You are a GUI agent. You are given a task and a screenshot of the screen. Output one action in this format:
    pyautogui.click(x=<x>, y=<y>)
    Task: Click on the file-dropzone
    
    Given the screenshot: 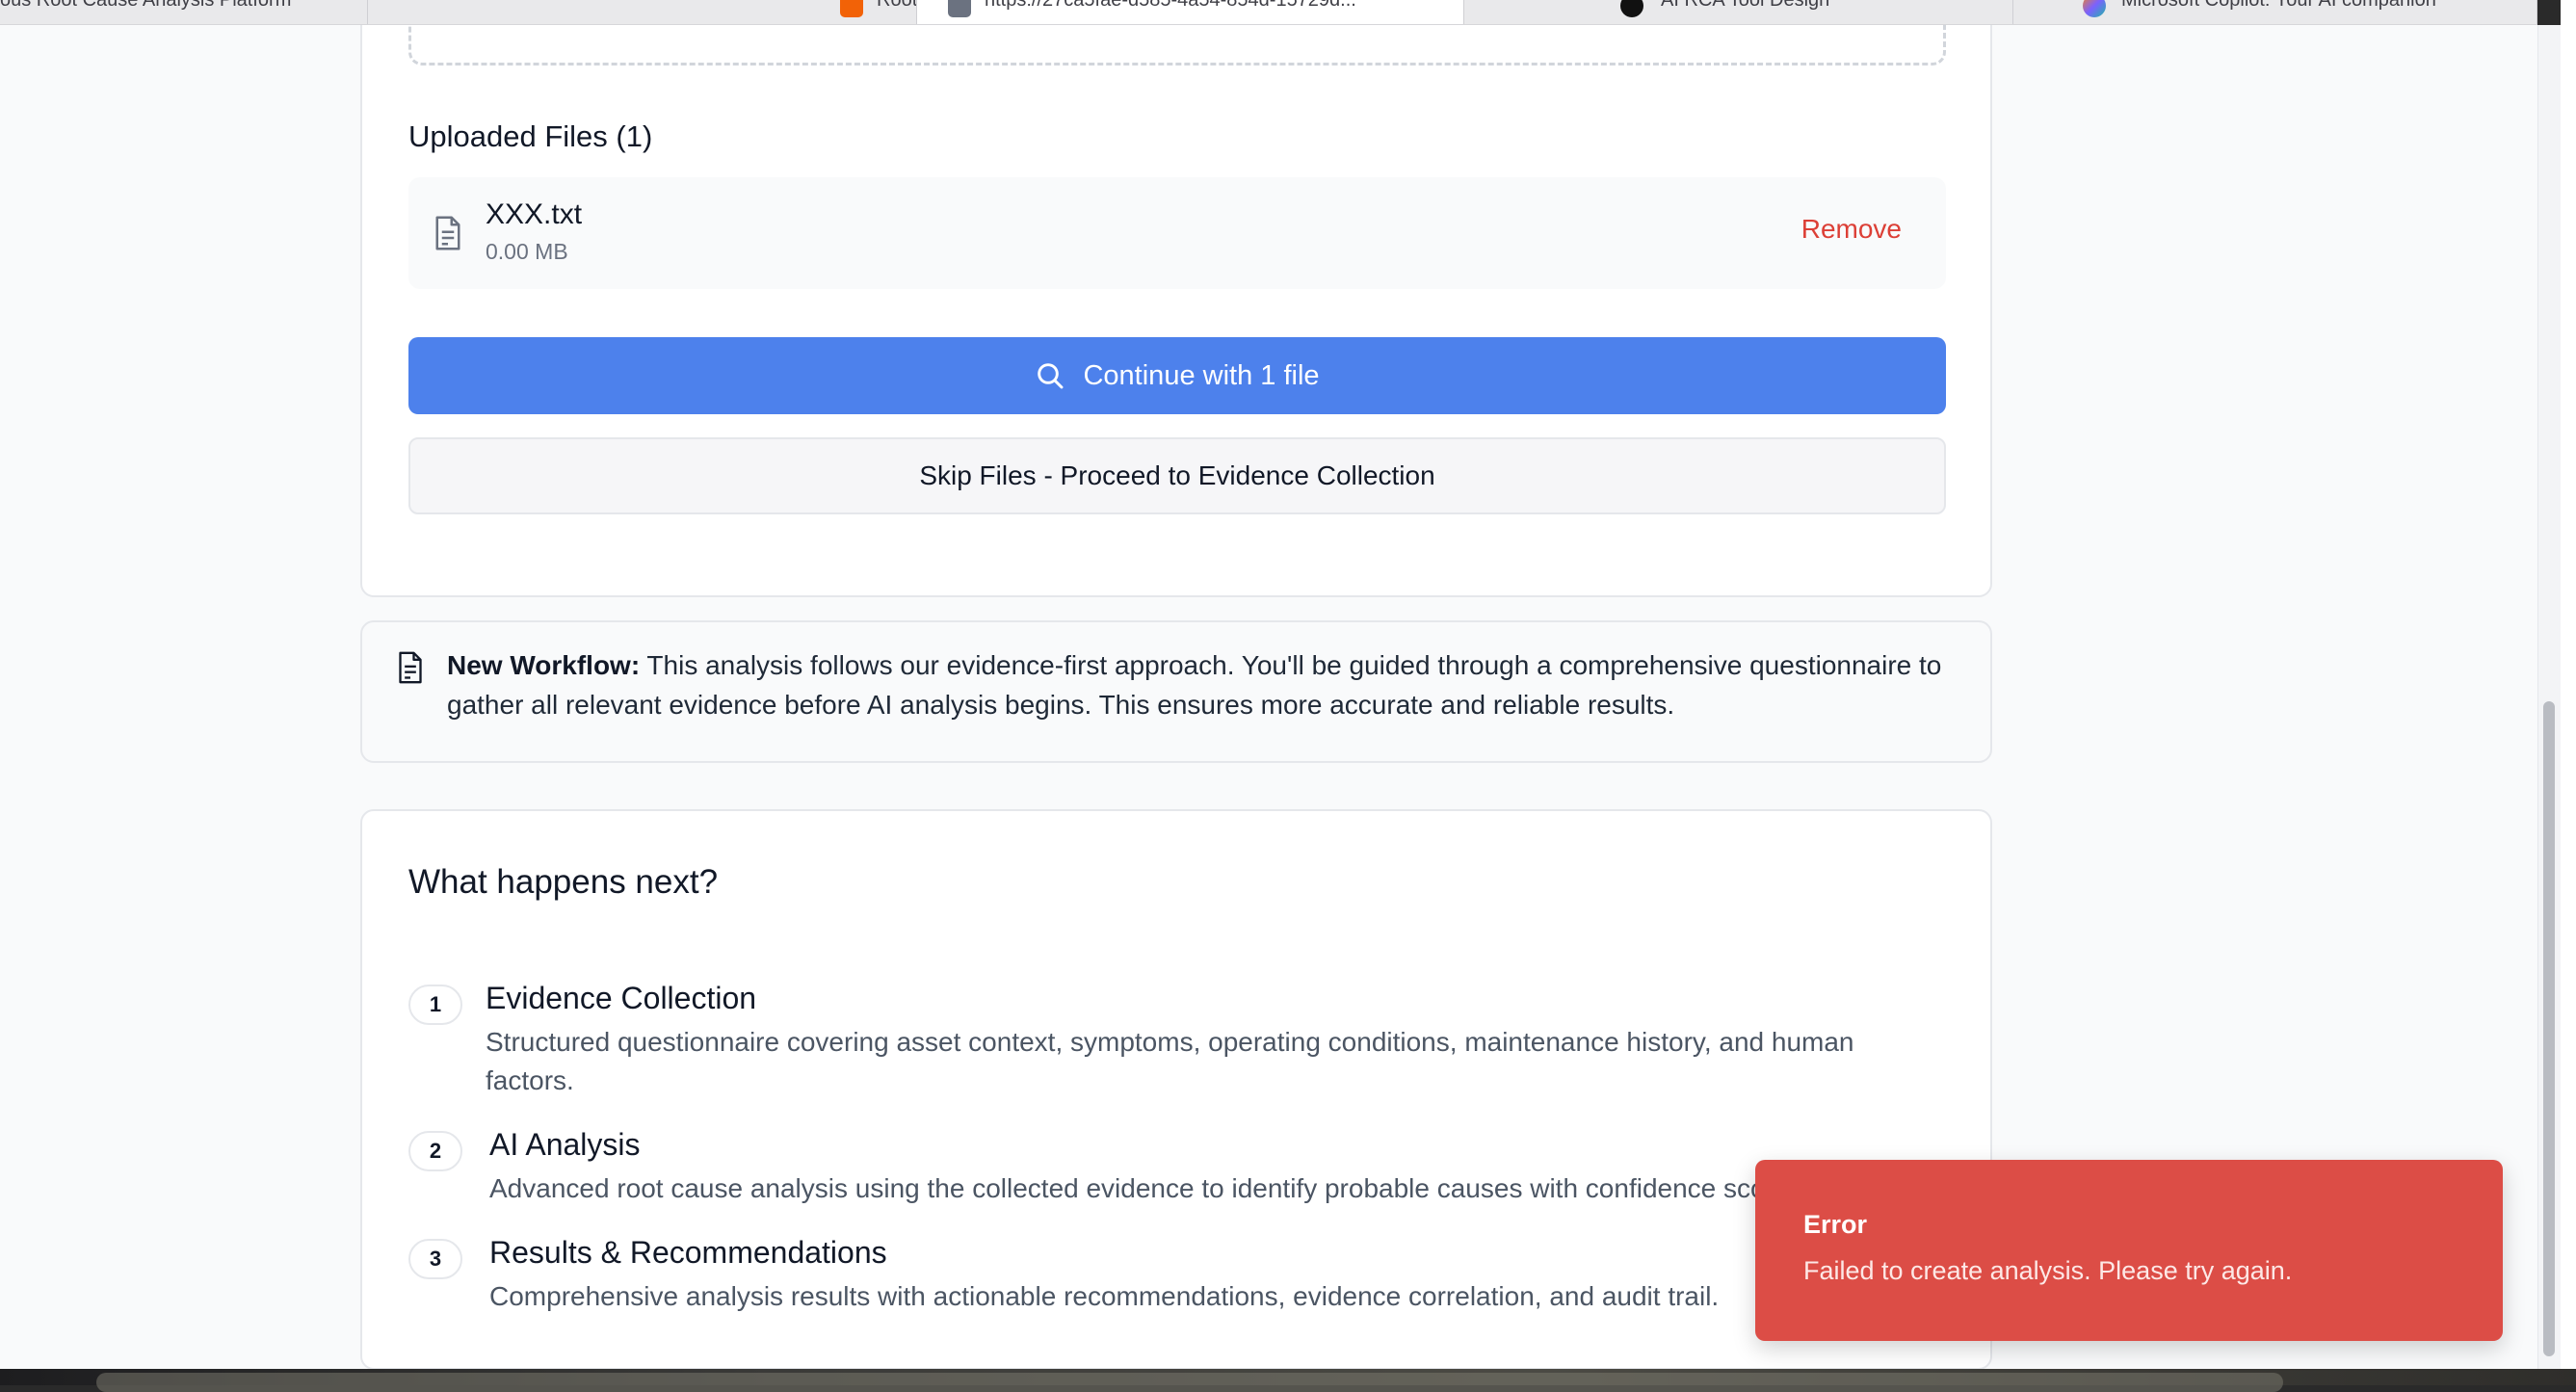 What is the action you would take?
    pyautogui.click(x=1177, y=46)
    